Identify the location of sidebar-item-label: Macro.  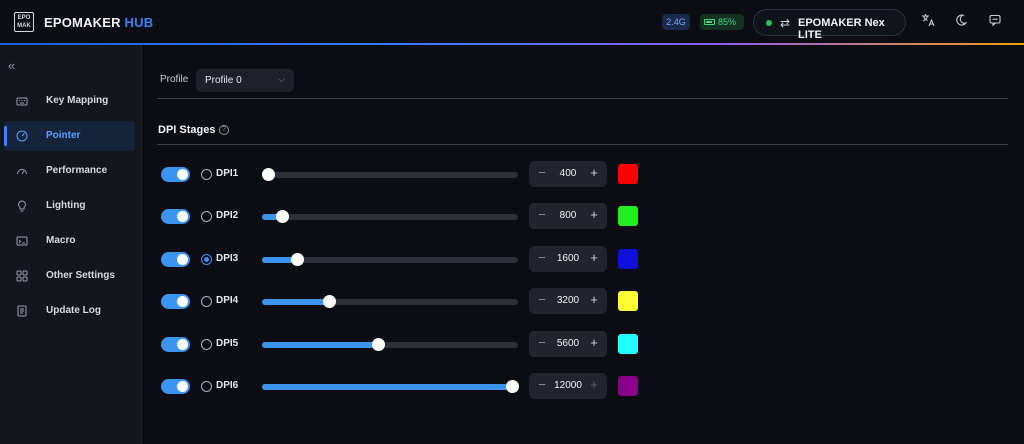
(61, 240).